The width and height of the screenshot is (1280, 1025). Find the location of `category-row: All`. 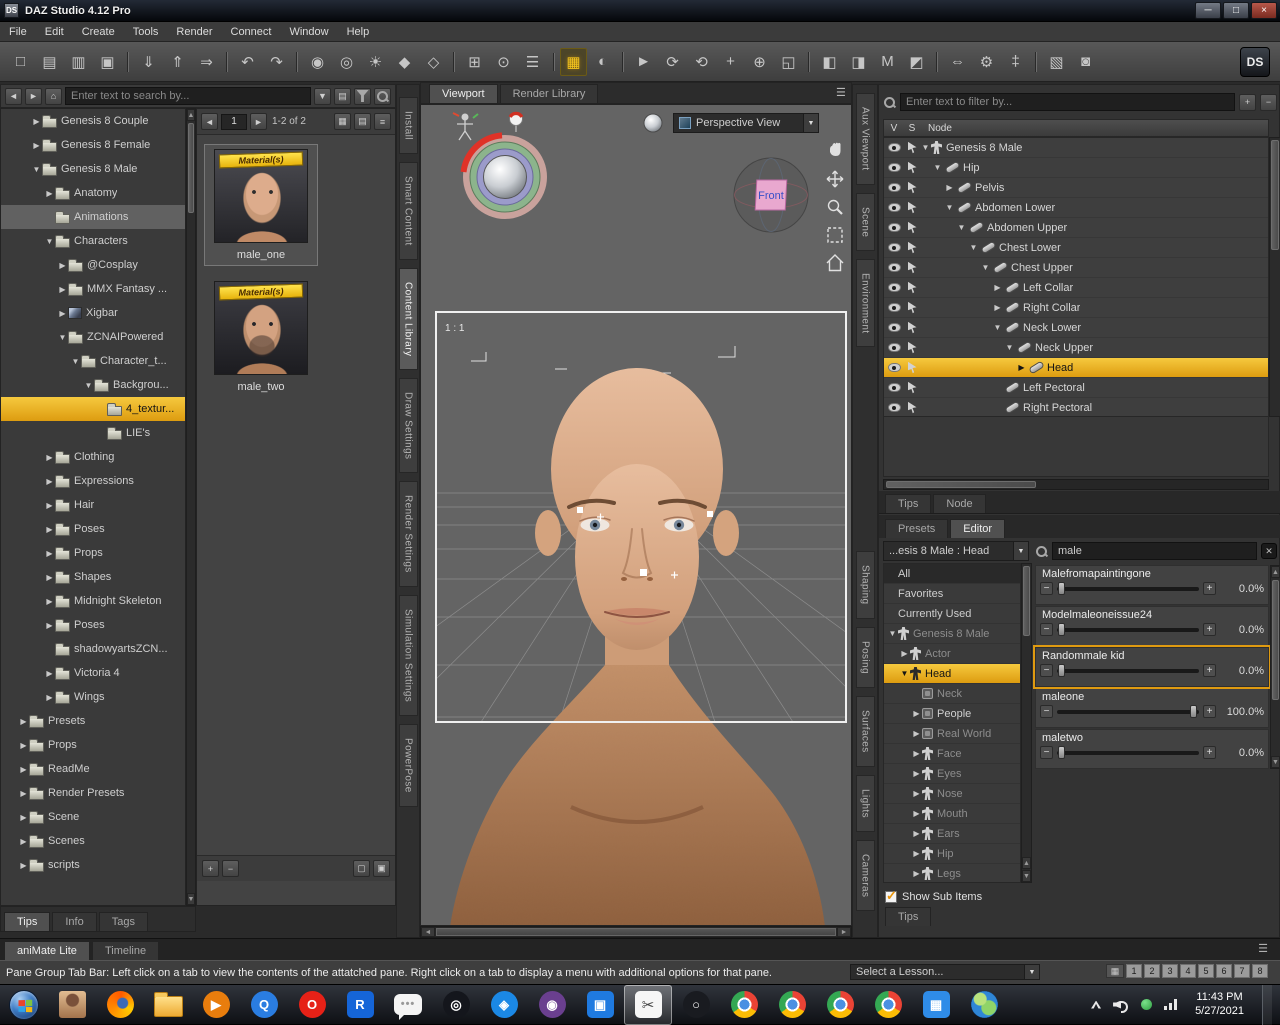

category-row: All is located at coordinates (952, 574).